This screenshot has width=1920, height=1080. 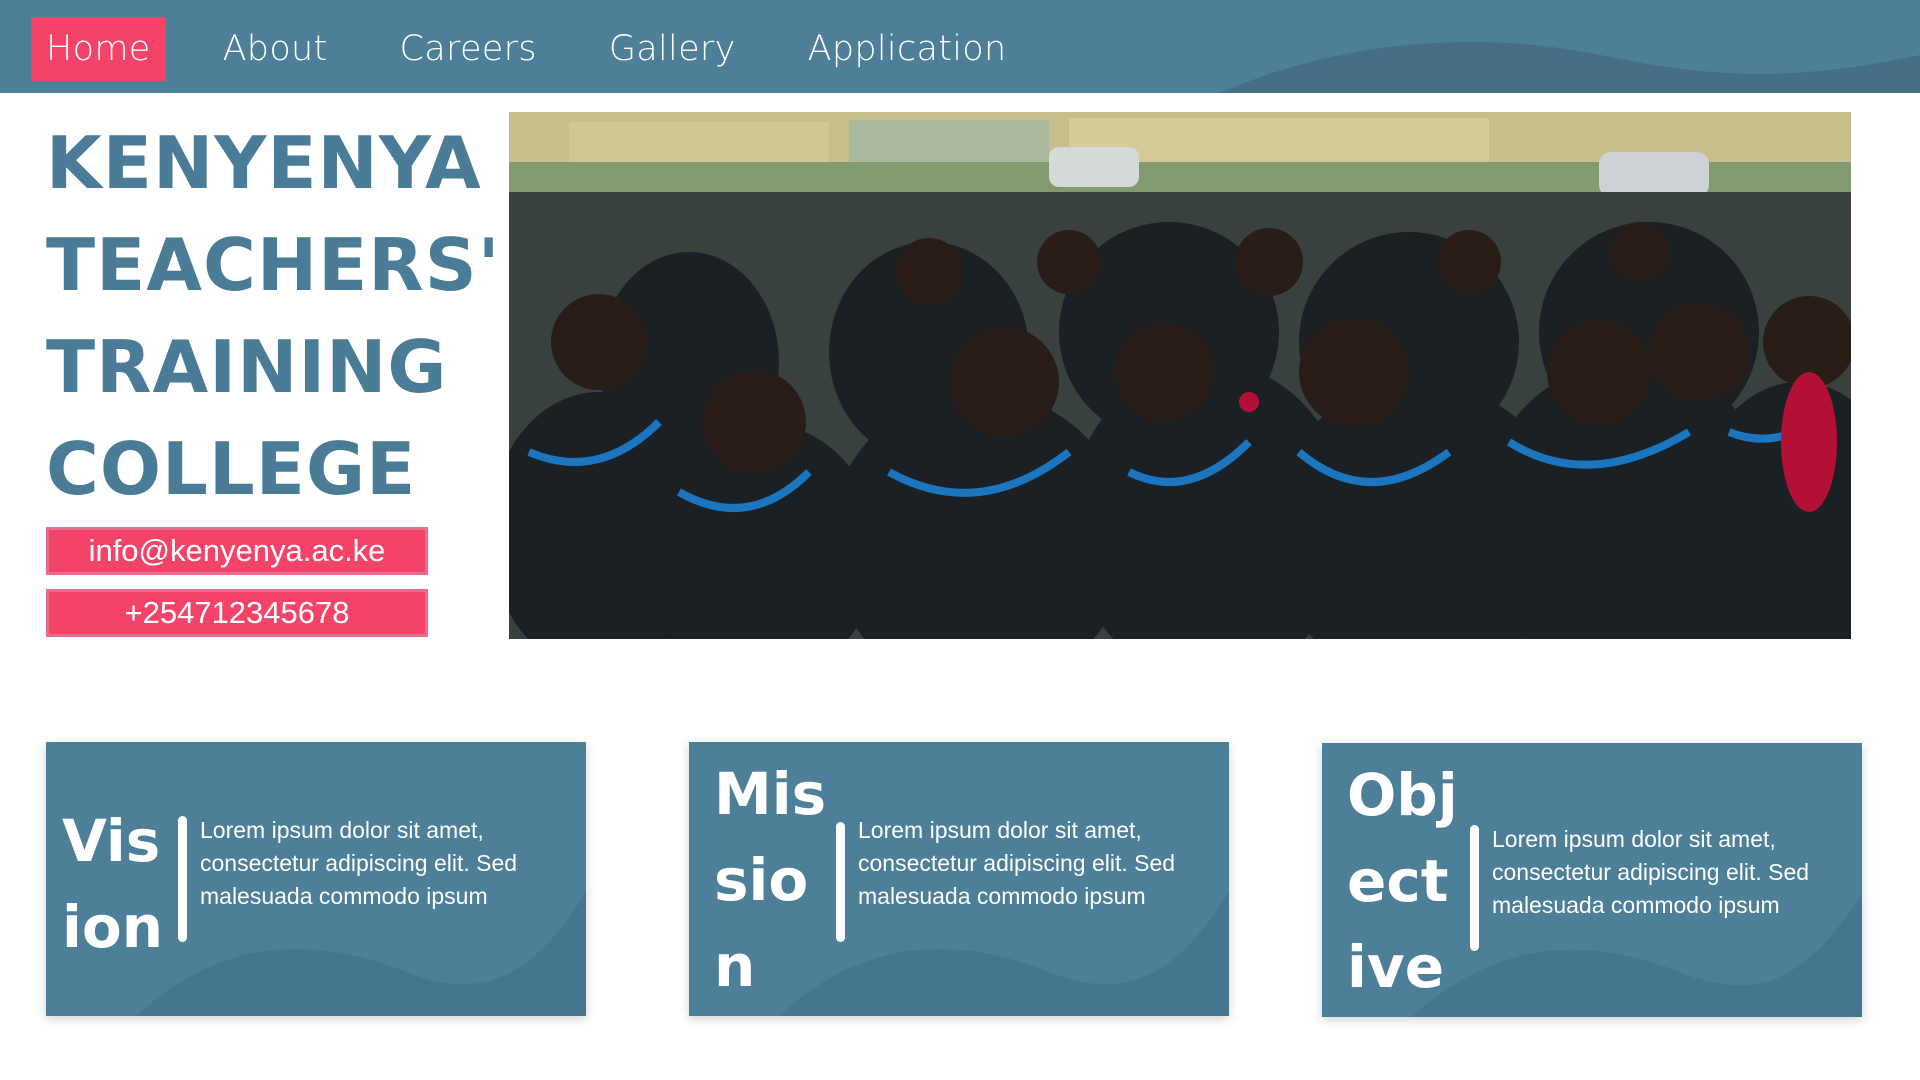 I want to click on nav-home: Home, so click(x=98, y=49).